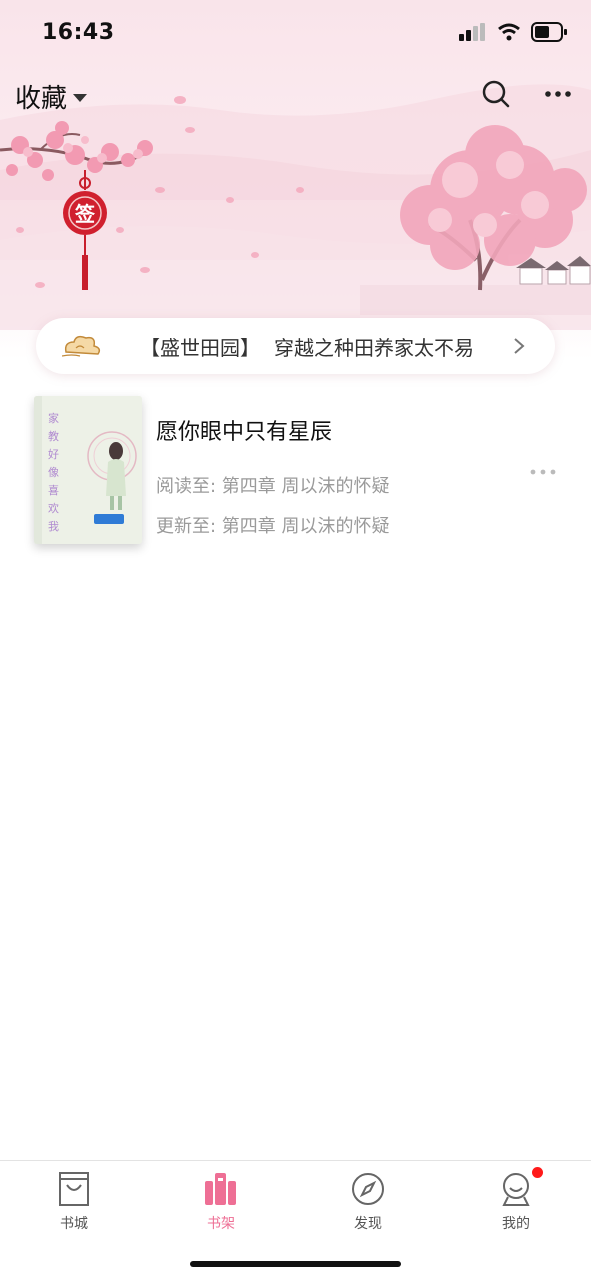 The width and height of the screenshot is (591, 1280). Describe the element at coordinates (74, 1224) in the screenshot. I see `tab-label: 书城` at that location.